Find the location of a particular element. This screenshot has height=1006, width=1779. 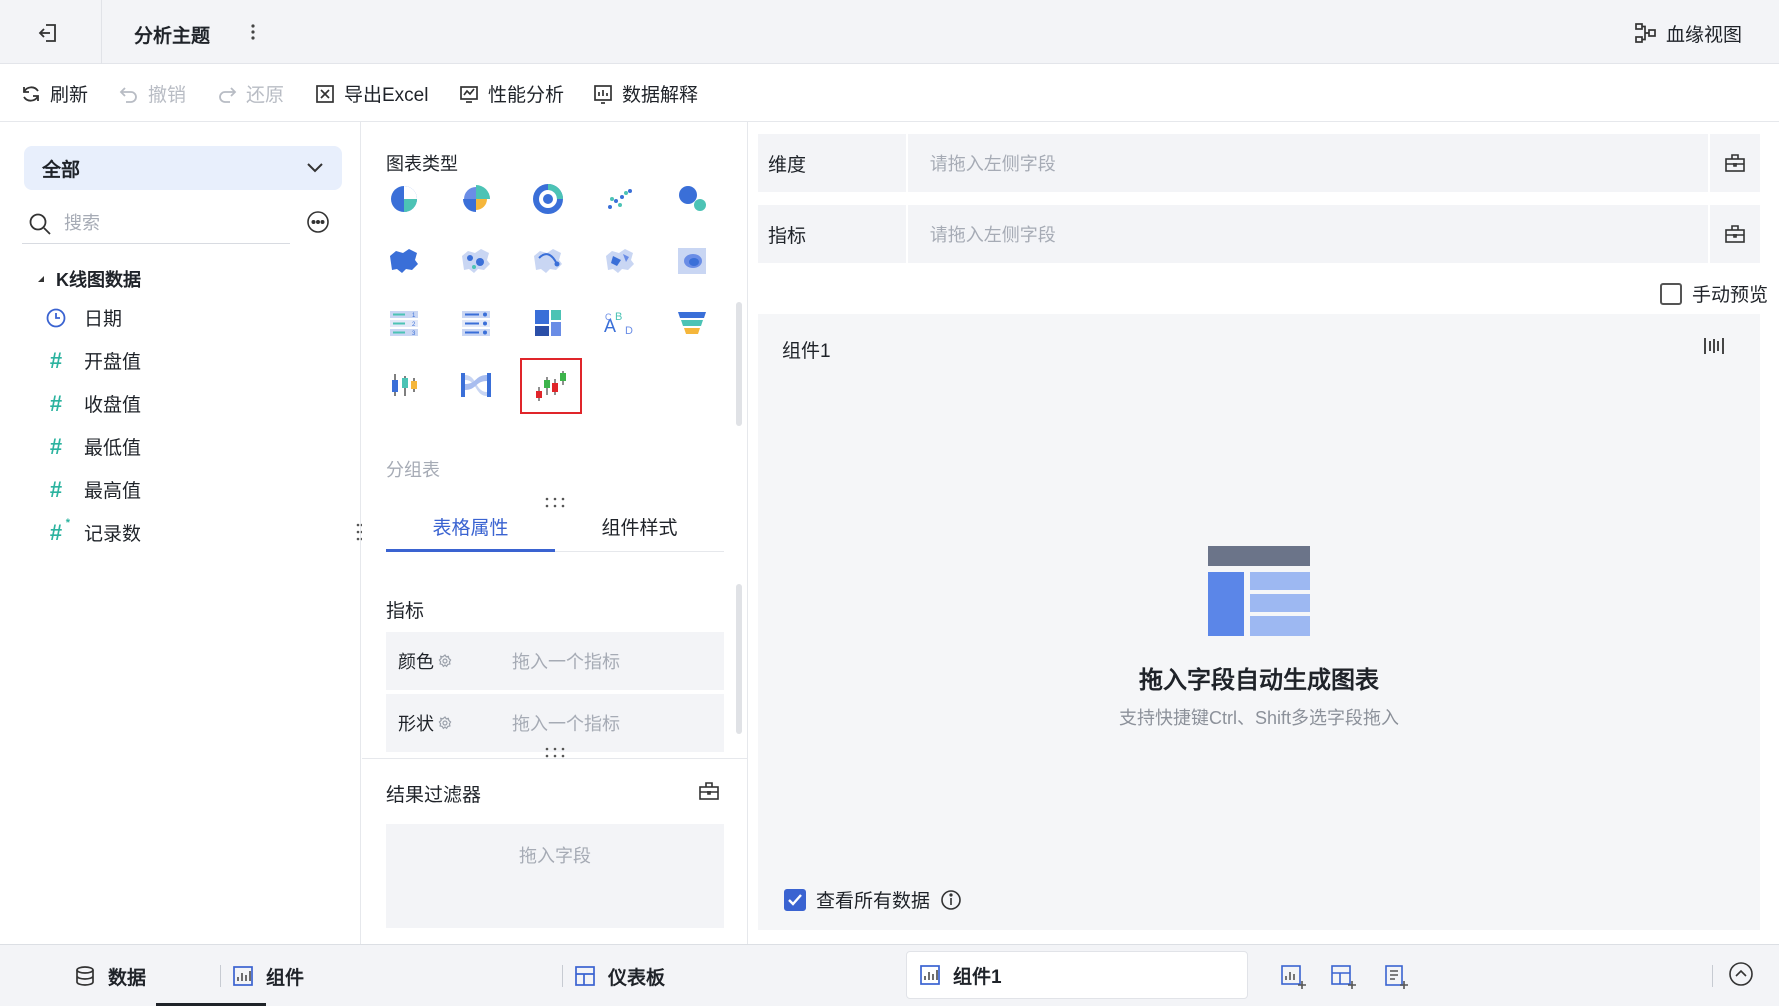

pie-chart-icon is located at coordinates (404, 199).